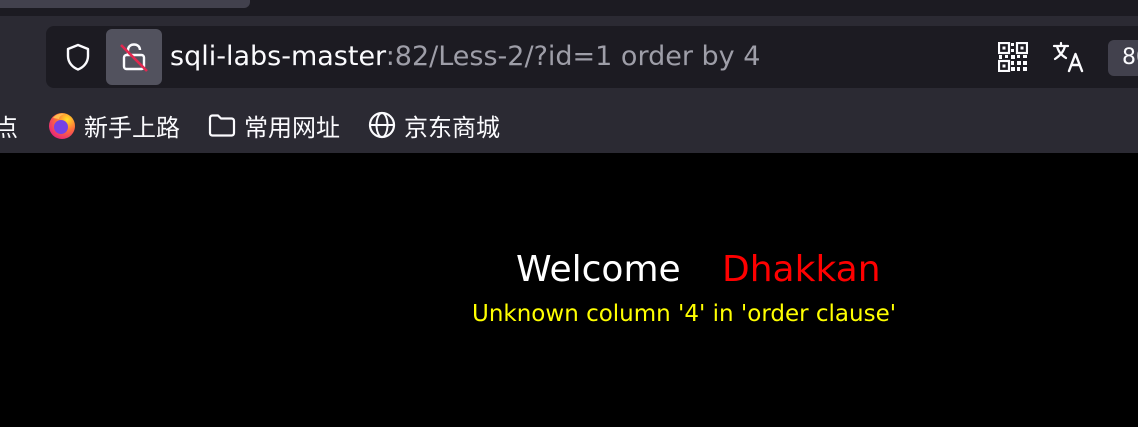  I want to click on welcome-text: Welcome, so click(598, 269).